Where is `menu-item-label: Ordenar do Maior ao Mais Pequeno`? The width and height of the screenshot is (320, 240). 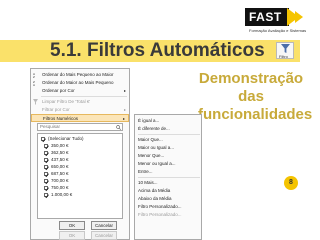
menu-item-label: Ordenar do Maior ao Mais Pequeno is located at coordinates (78, 82).